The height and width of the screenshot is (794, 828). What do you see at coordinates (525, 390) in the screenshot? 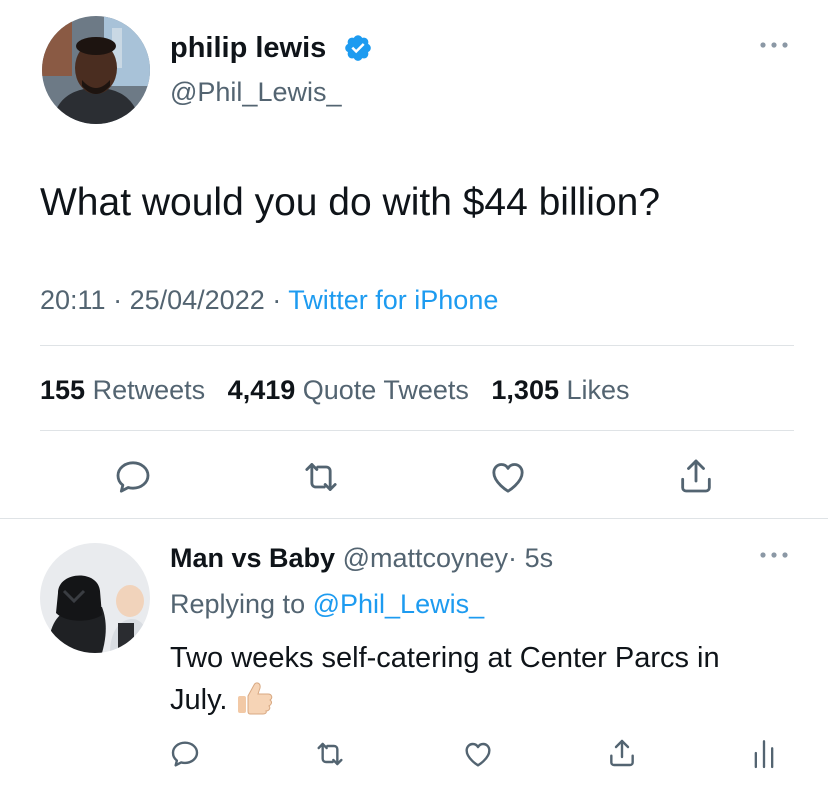
I see `likes-count: 1,305` at bounding box center [525, 390].